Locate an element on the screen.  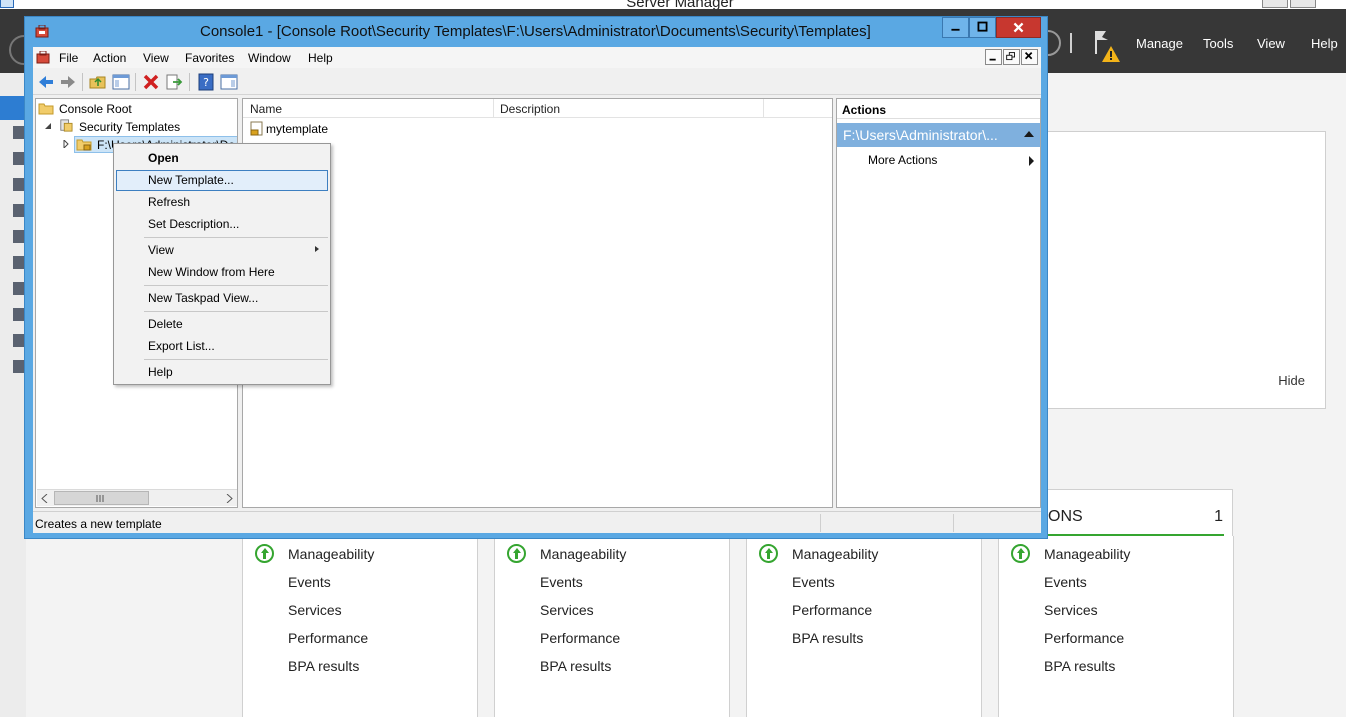
context-item-new-window: New Window from Here is located at coordinates (211, 272).